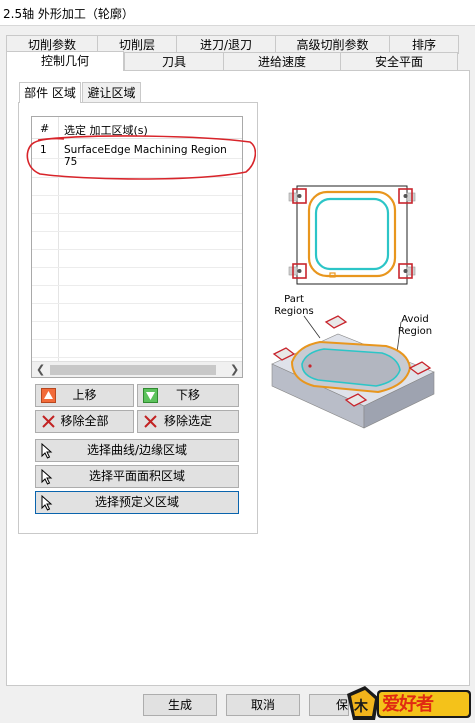  I want to click on select-planar-button: 选择平面面积区域, so click(137, 476).